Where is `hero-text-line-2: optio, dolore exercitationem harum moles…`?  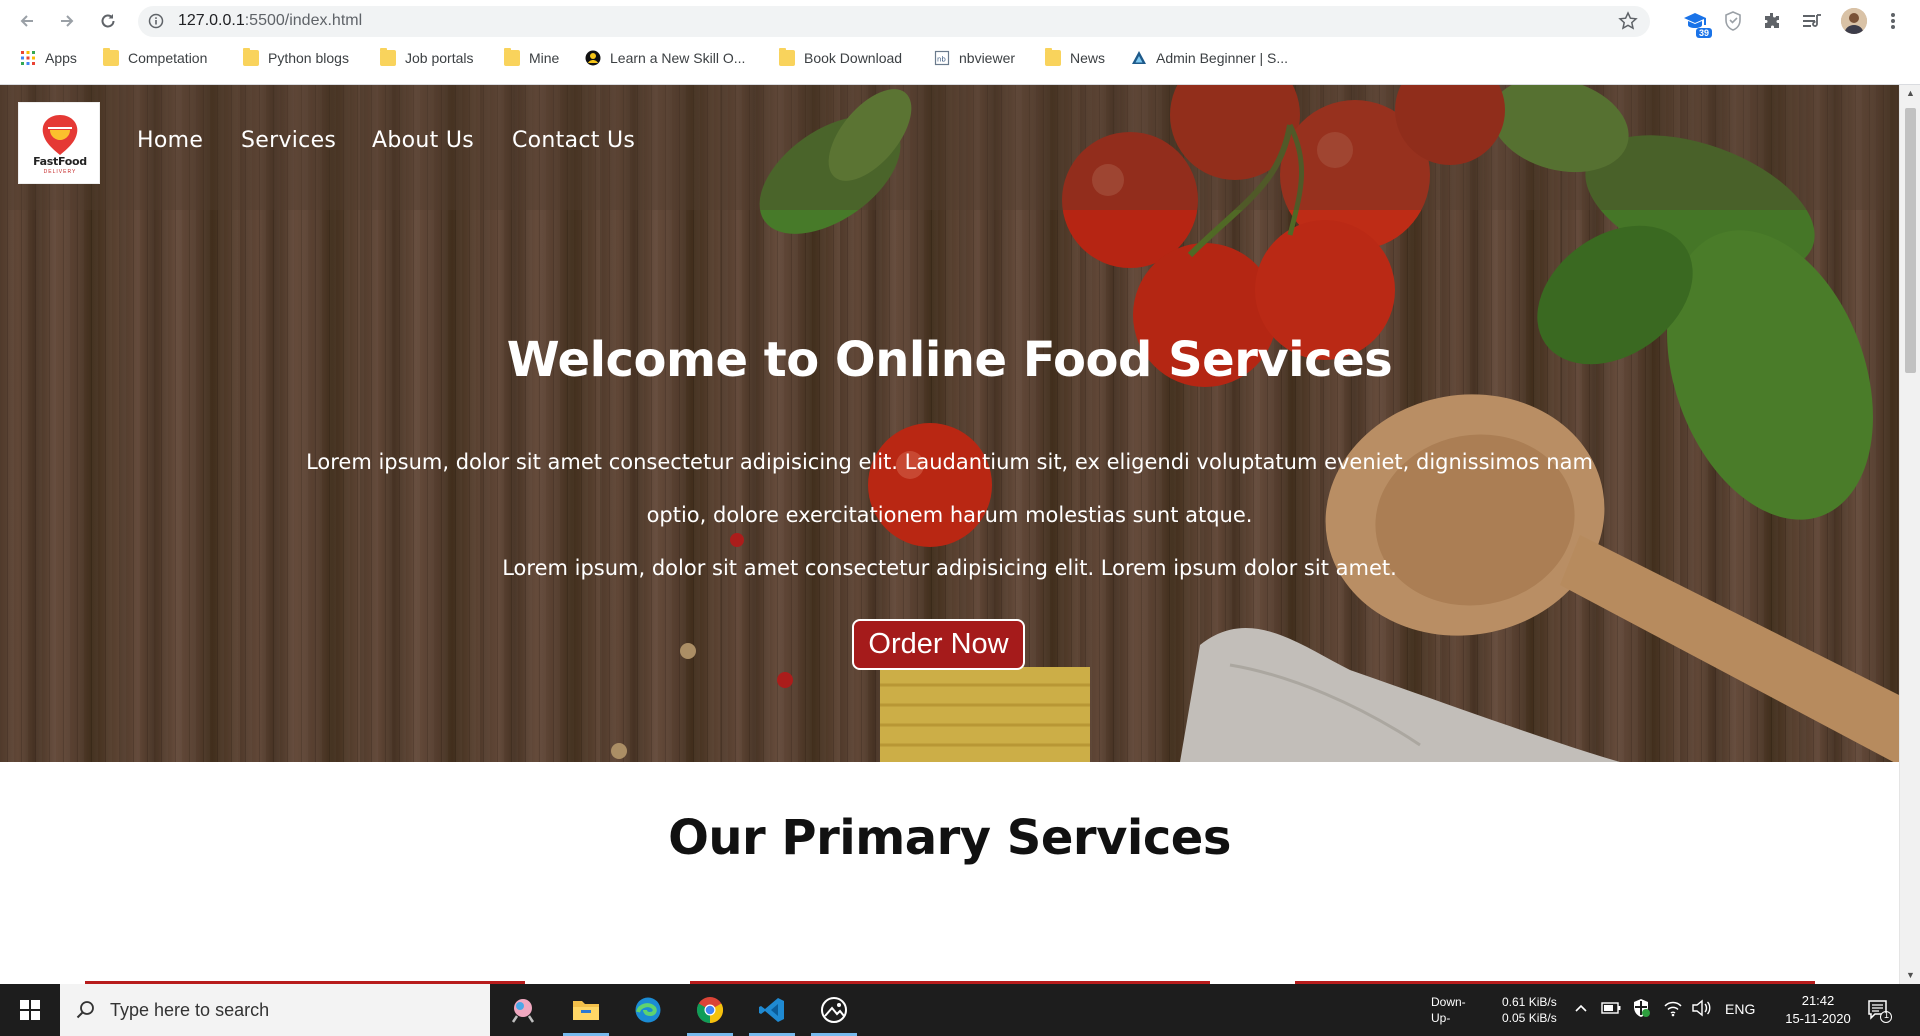
hero-text-line-2: optio, dolore exercitationem harum moles… is located at coordinates (949, 515).